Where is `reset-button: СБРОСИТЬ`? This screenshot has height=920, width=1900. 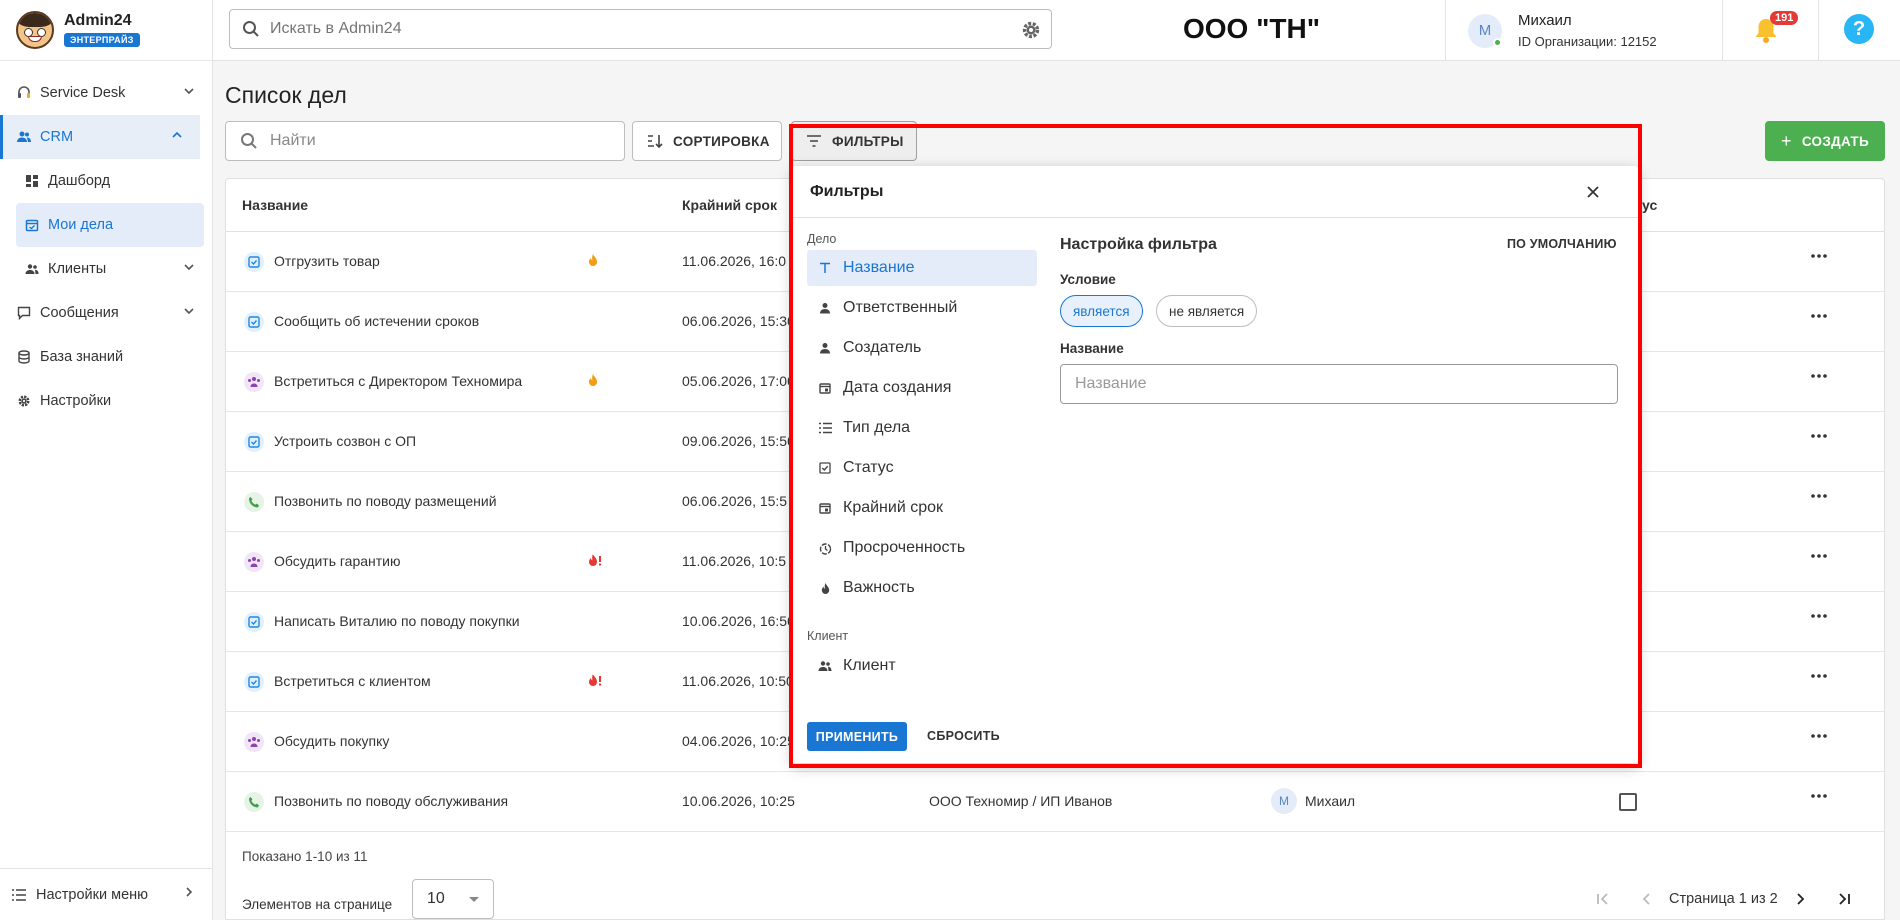 reset-button: СБРОСИТЬ is located at coordinates (963, 736).